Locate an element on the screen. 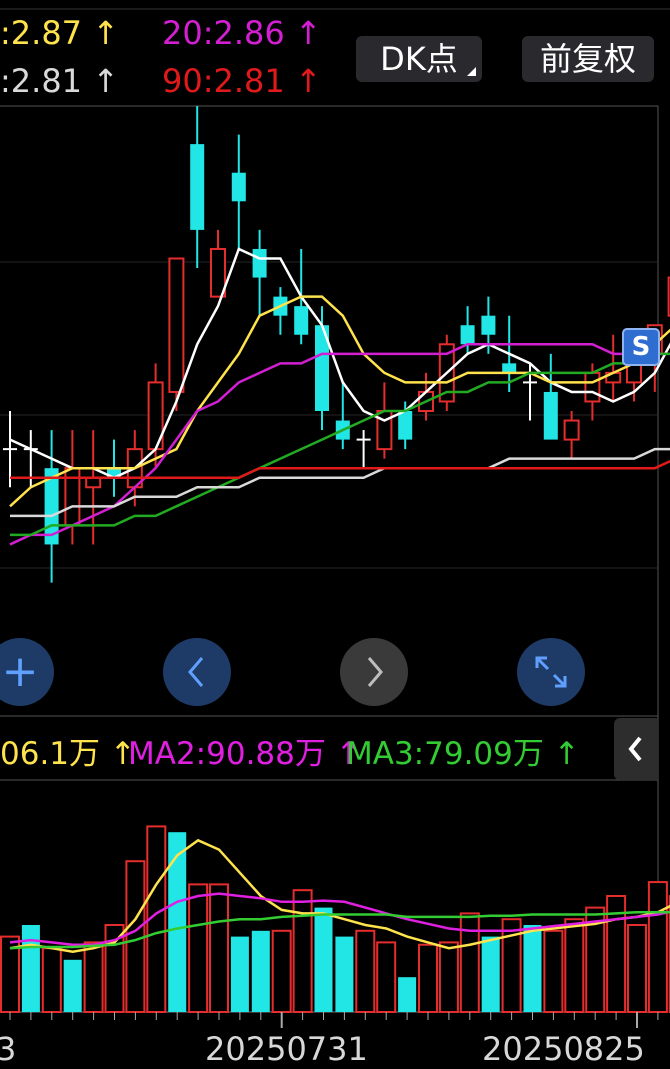 The width and height of the screenshot is (670, 1069). price-ma-line is located at coordinates (340, 482).